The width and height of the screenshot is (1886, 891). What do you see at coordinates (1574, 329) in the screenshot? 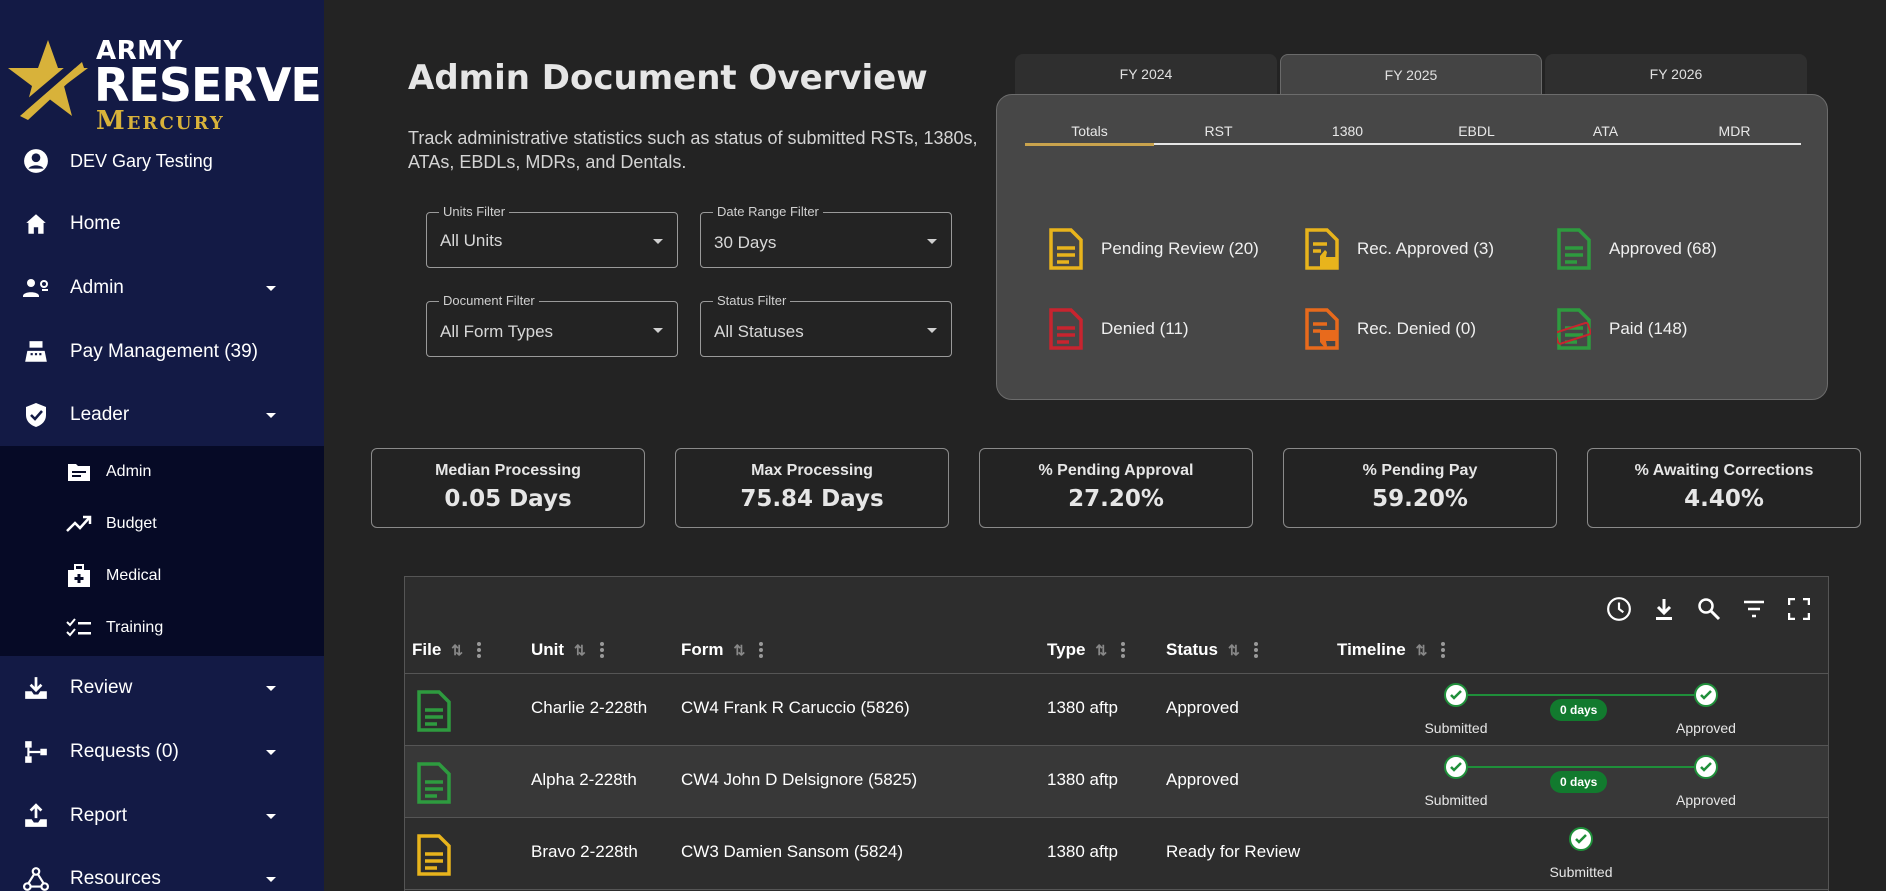
I see `document-paid-stamp-icon` at bounding box center [1574, 329].